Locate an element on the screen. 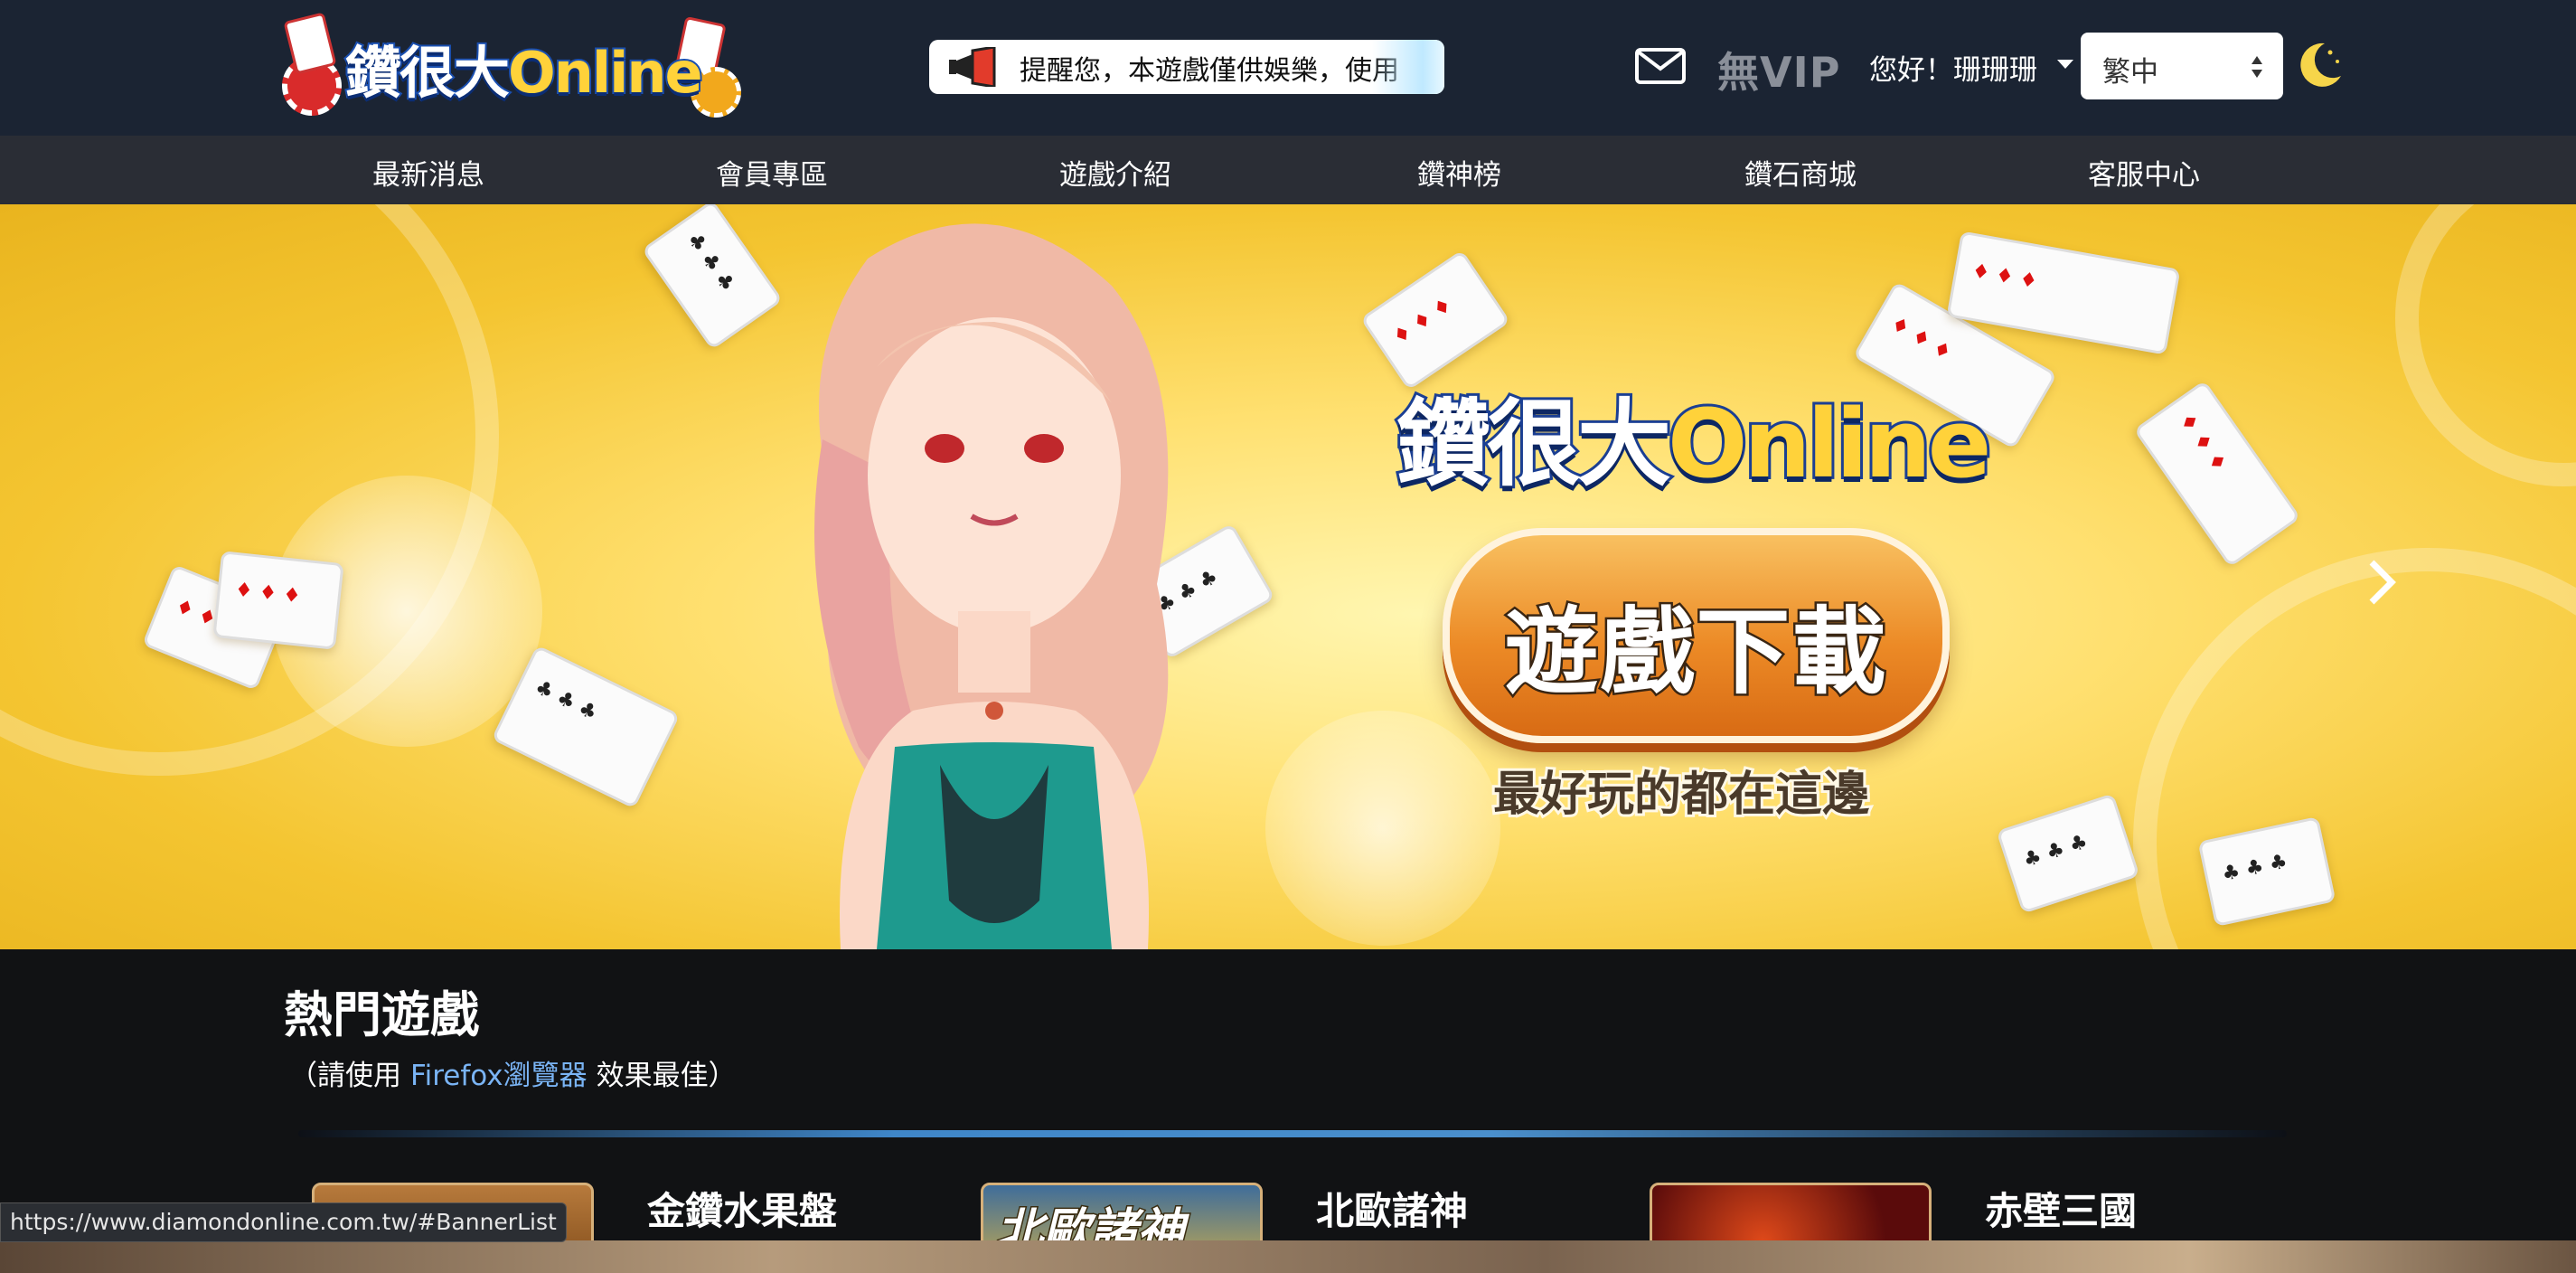 This screenshot has width=2576, height=1273. language-select: 繁中 is located at coordinates (2182, 66).